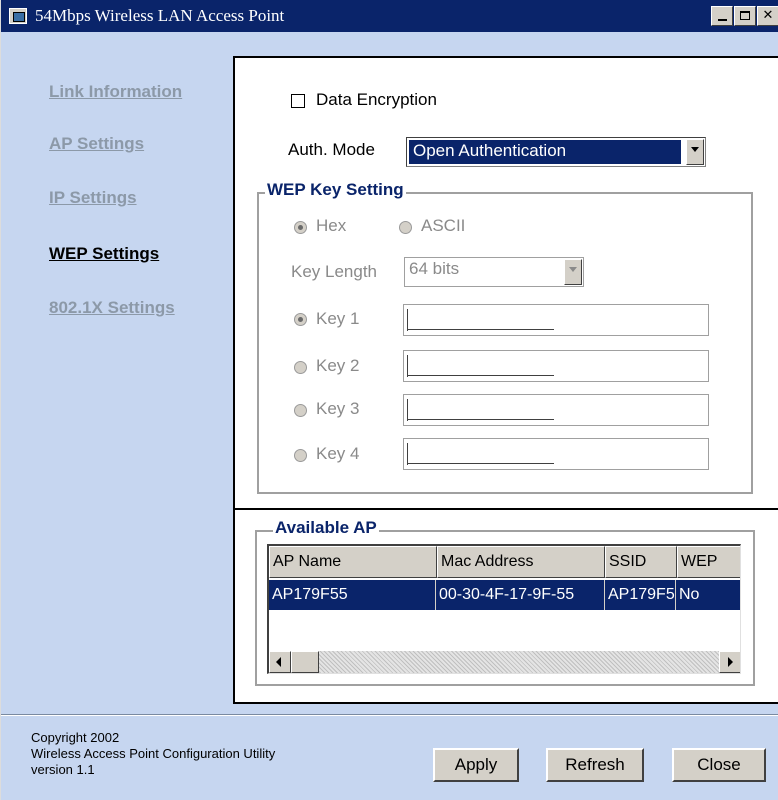 The height and width of the screenshot is (800, 778). What do you see at coordinates (300, 410) in the screenshot?
I see `key3-radio` at bounding box center [300, 410].